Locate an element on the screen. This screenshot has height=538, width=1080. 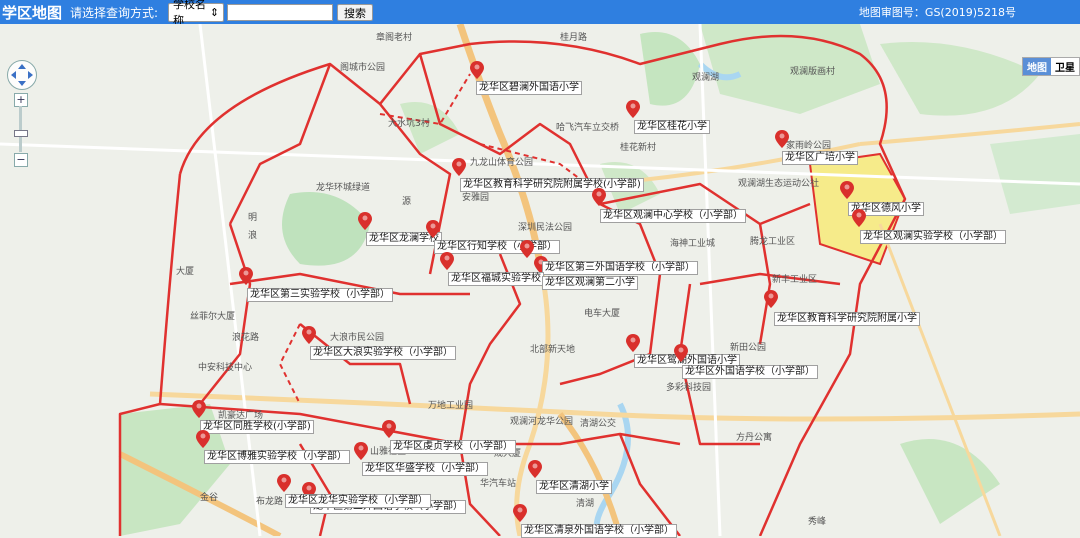
place-name: 明 is located at coordinates (253, 218).